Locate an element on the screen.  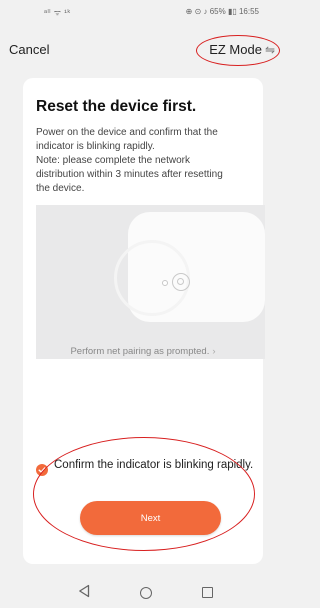
indicator-light-icon is located at coordinates (165, 283).